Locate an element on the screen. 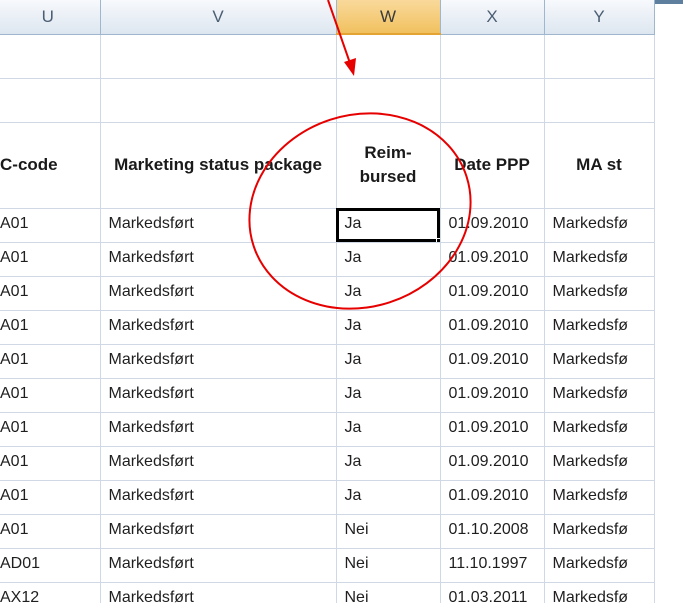 Image resolution: width=683 pixels, height=603 pixels. column-header-row: U V W X Y is located at coordinates (327, 17).